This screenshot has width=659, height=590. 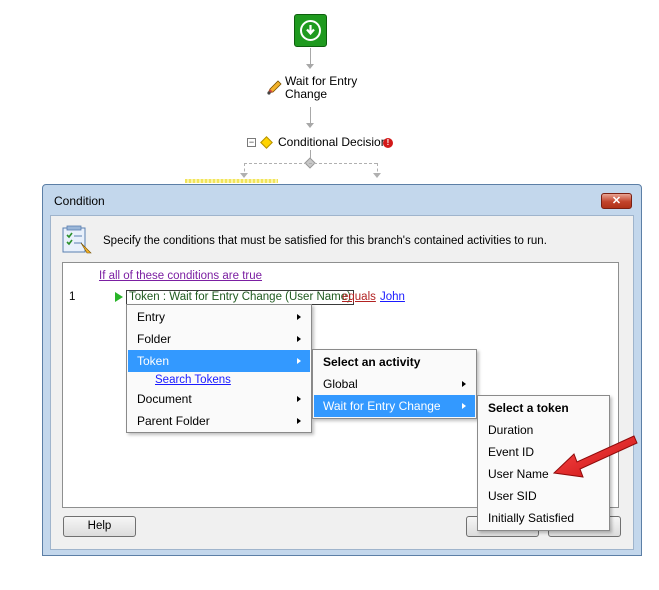 I want to click on collapse-icon: −, so click(x=251, y=142).